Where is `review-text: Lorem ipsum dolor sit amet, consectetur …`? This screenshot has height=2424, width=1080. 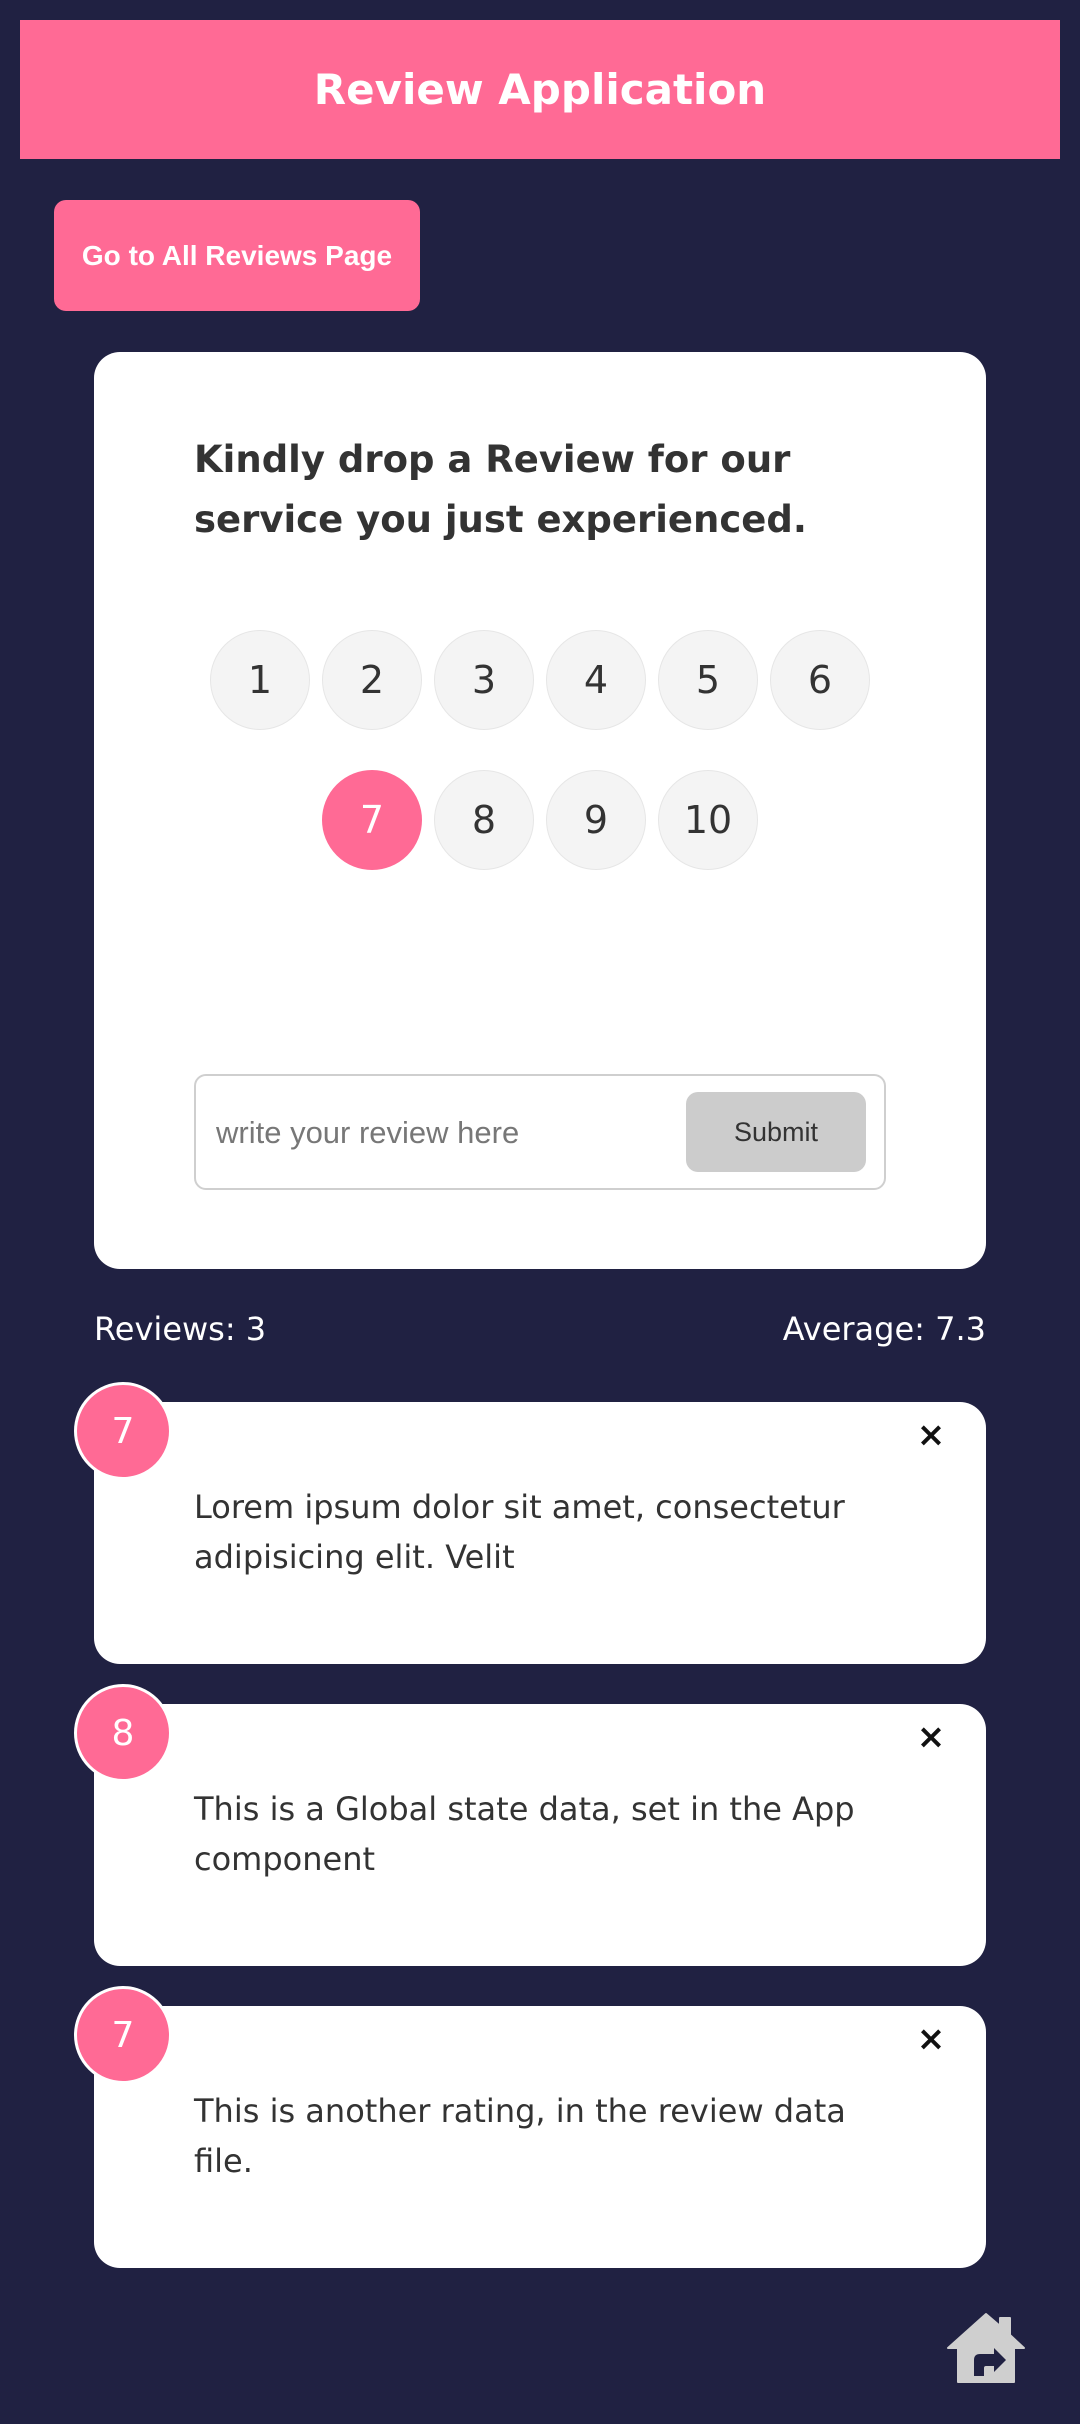 review-text: Lorem ipsum dolor sit amet, consectetur … is located at coordinates (519, 1532).